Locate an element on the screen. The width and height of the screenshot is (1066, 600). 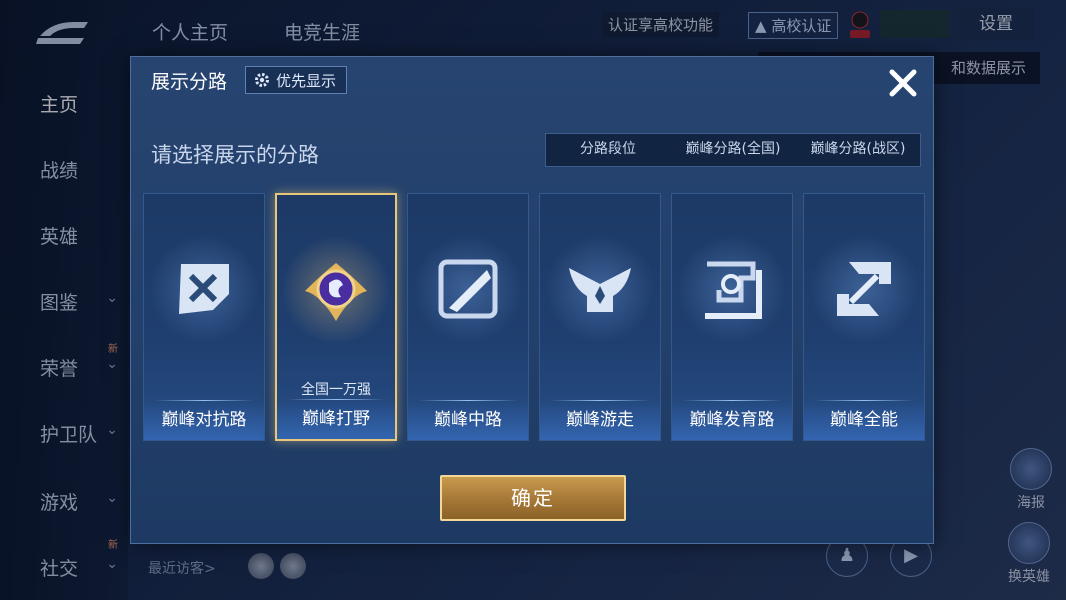
dialog-title: 展示分路 is located at coordinates (189, 82).